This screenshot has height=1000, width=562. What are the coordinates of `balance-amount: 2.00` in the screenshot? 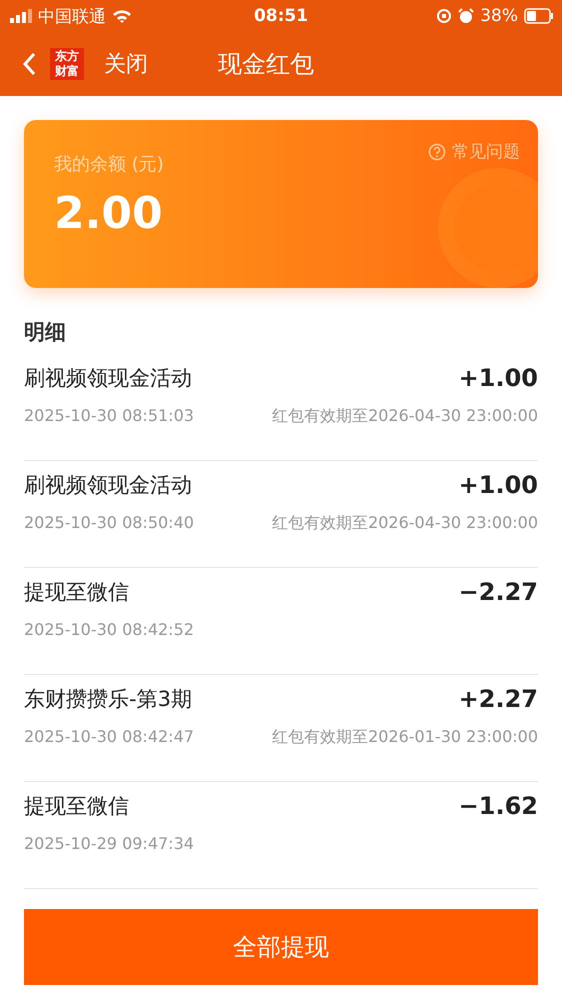 It's located at (109, 213).